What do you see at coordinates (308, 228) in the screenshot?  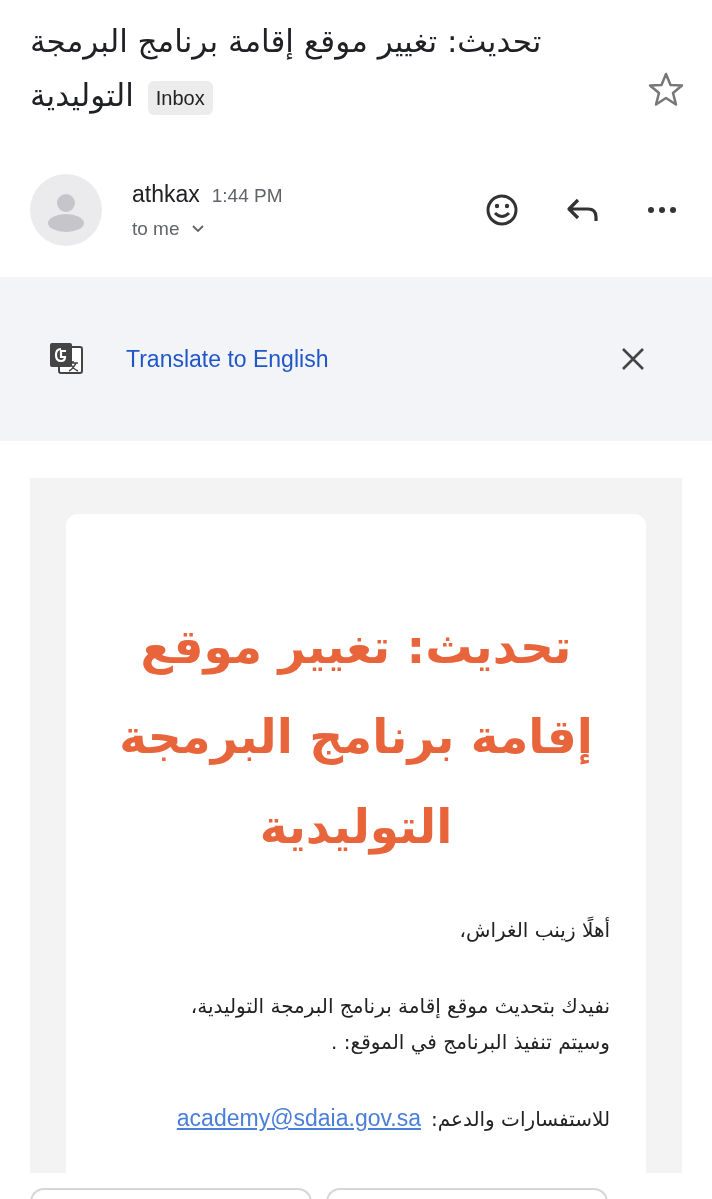 I see `recipient-toggle: to me` at bounding box center [308, 228].